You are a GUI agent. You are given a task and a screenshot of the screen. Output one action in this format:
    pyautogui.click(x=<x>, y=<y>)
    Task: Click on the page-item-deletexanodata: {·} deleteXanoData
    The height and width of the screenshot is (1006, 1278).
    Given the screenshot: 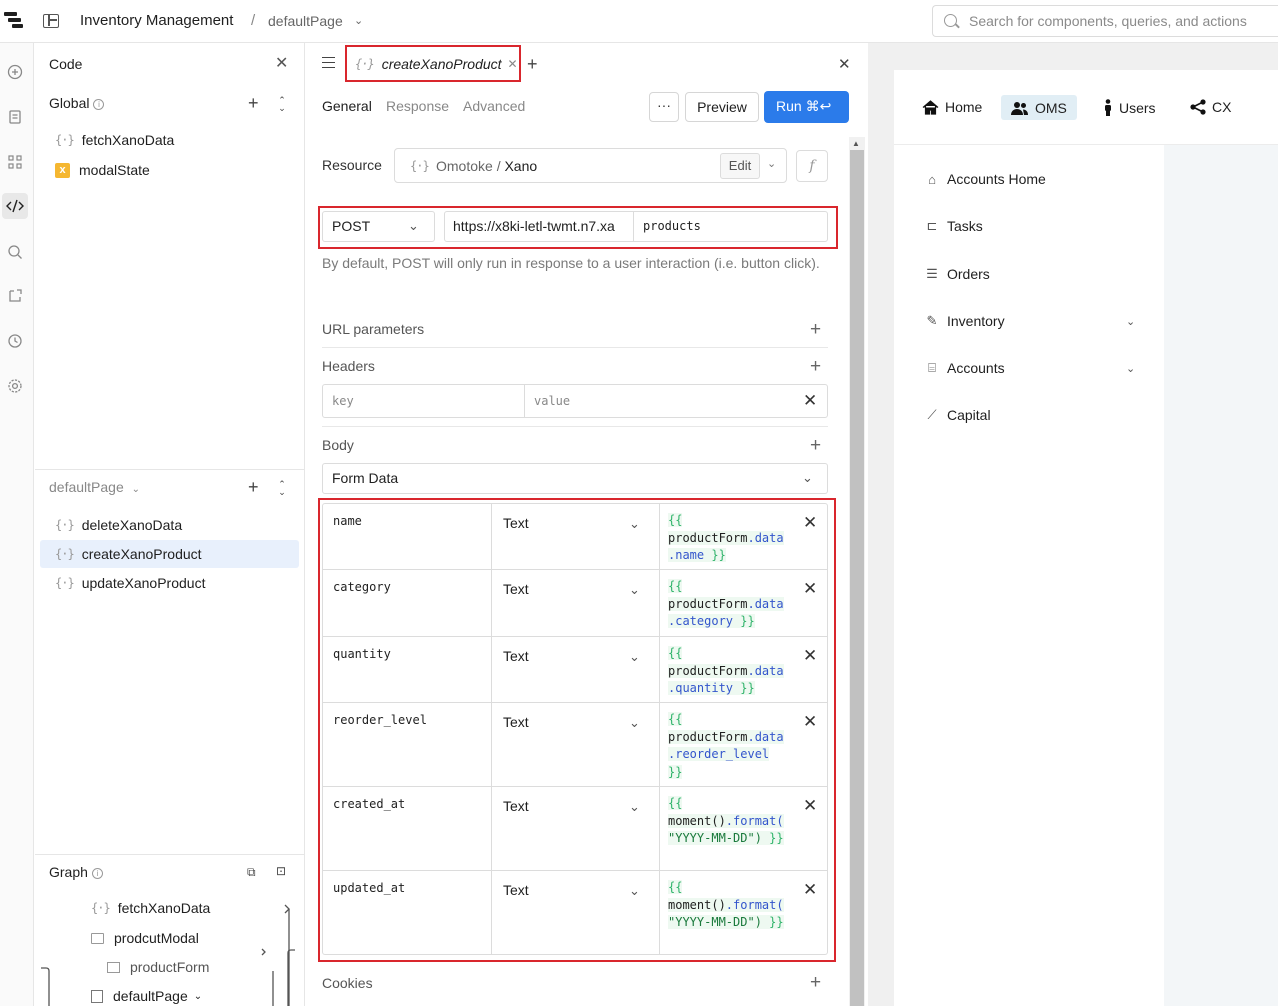 What is the action you would take?
    pyautogui.click(x=169, y=525)
    